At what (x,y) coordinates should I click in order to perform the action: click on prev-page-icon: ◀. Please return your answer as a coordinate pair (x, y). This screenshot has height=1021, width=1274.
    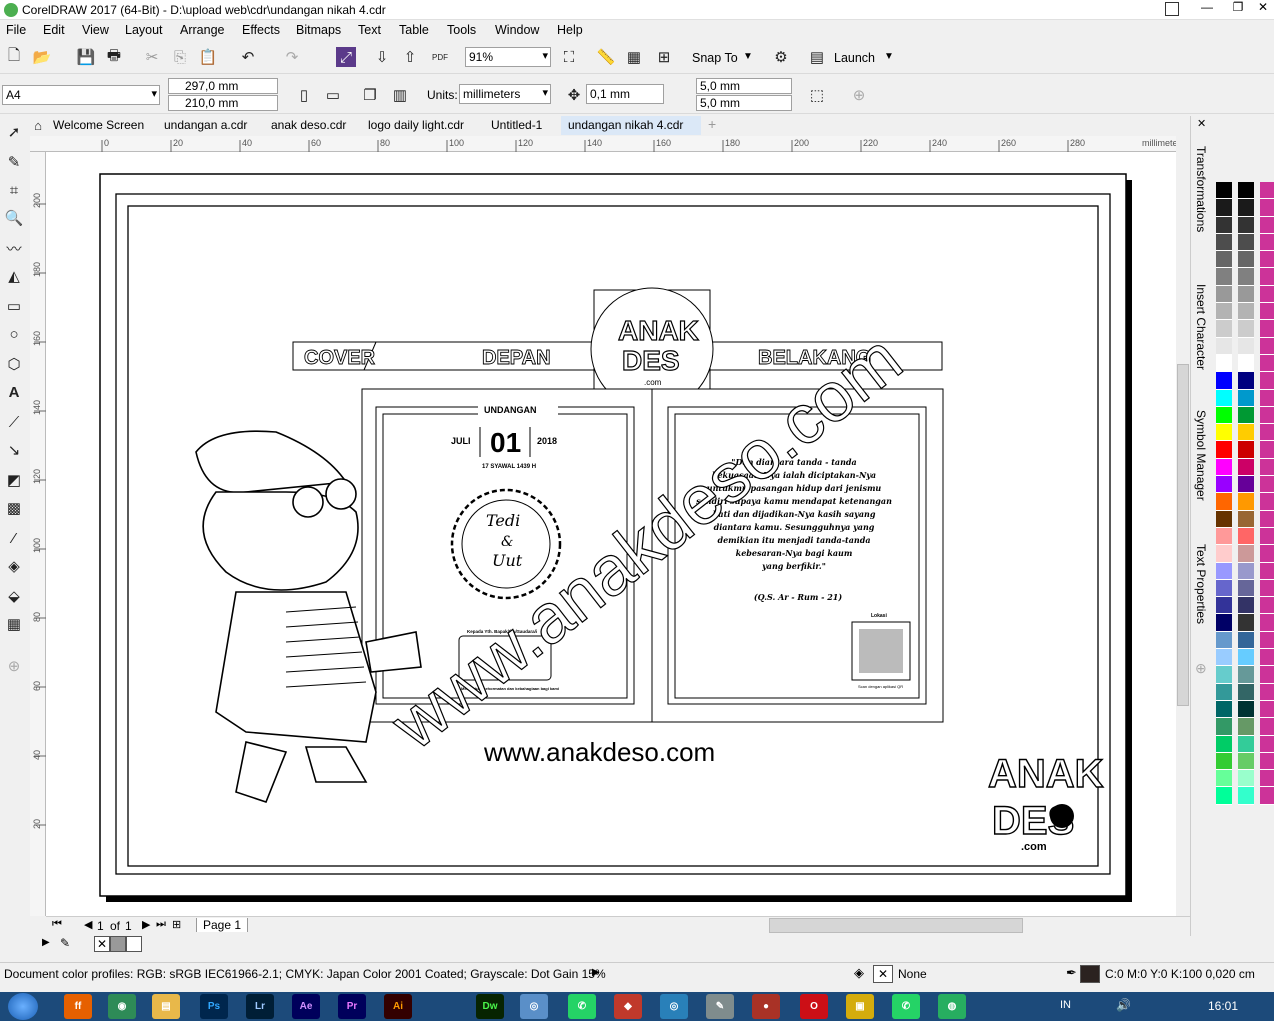
    Looking at the image, I should click on (88, 924).